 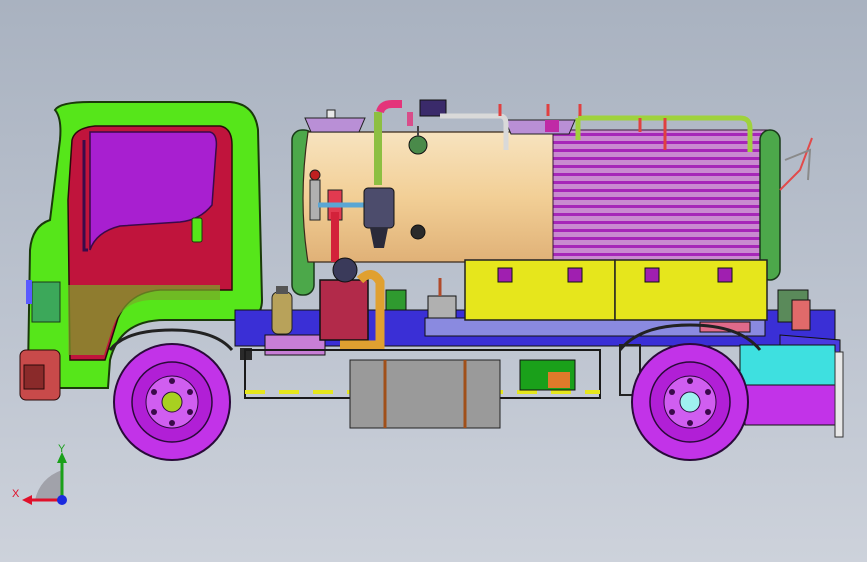 What do you see at coordinates (295, 345) in the screenshot?
I see `pump-base` at bounding box center [295, 345].